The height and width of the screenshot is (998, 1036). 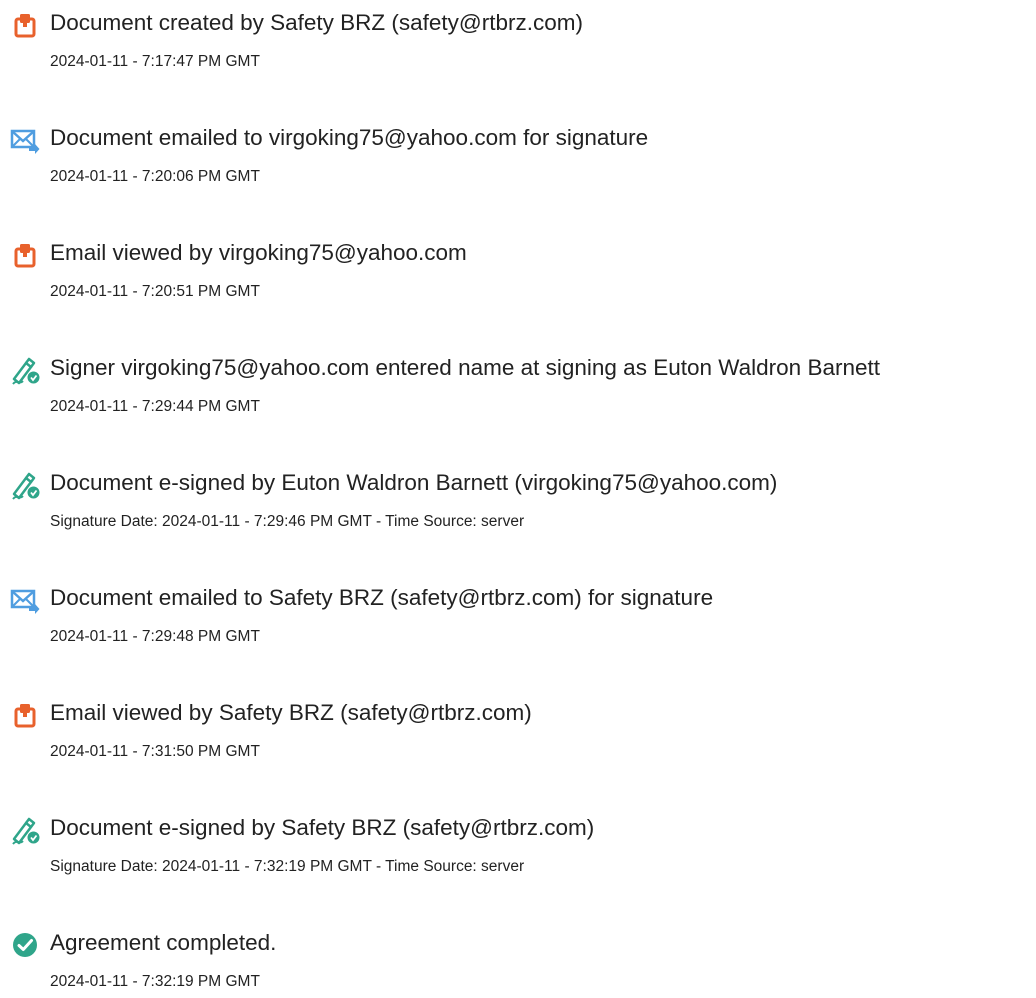 What do you see at coordinates (258, 252) in the screenshot?
I see `event-title: Email viewed by virgoking75@yahoo.com` at bounding box center [258, 252].